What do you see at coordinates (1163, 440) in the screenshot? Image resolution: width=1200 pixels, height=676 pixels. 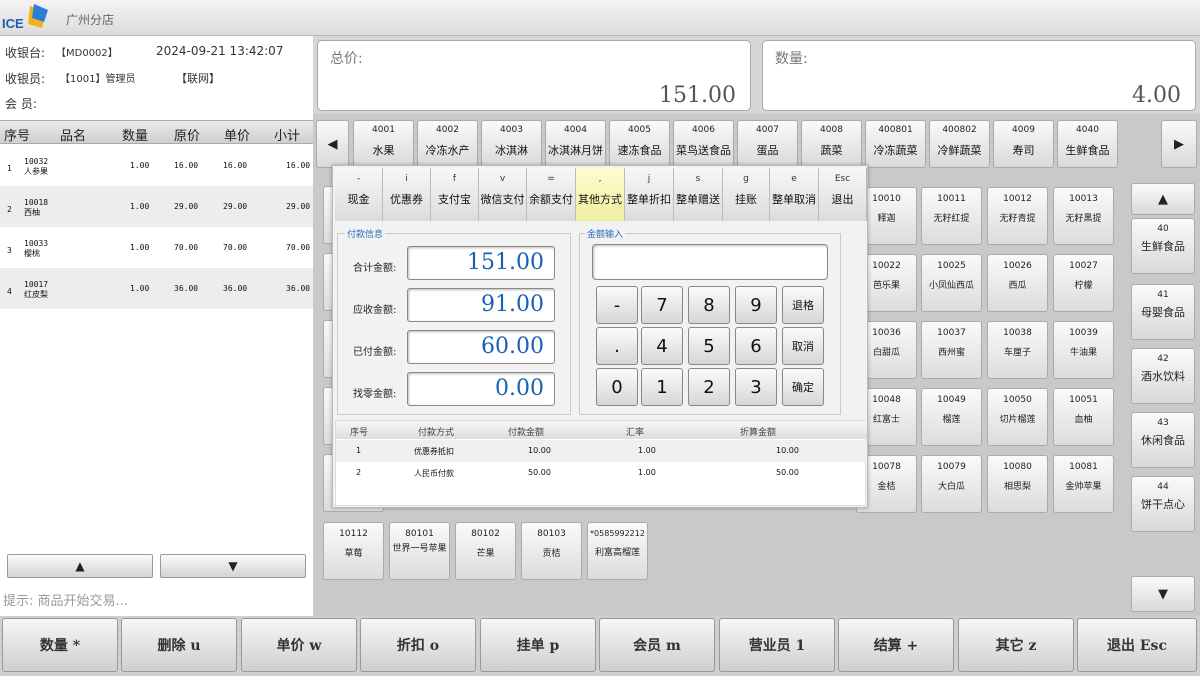 I see `side-category-43: 43 休闲食品` at bounding box center [1163, 440].